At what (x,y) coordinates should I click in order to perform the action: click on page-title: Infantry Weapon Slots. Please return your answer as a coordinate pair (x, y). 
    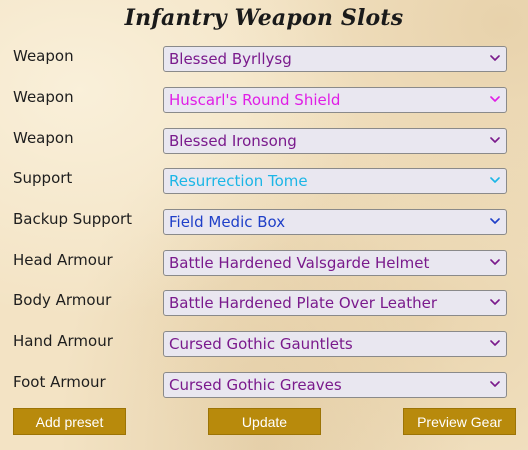
    Looking at the image, I should click on (264, 18).